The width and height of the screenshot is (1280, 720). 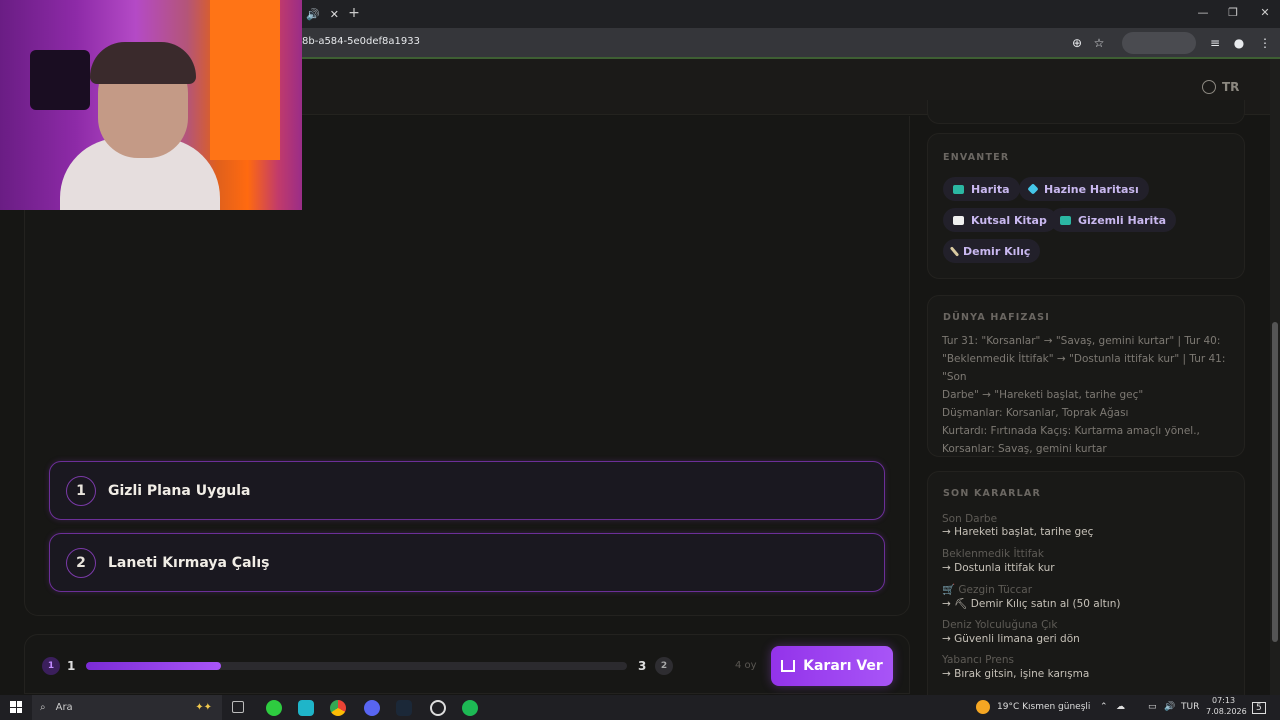 I want to click on taskbar-search: ⌕ Ara ✦✦, so click(x=127, y=707).